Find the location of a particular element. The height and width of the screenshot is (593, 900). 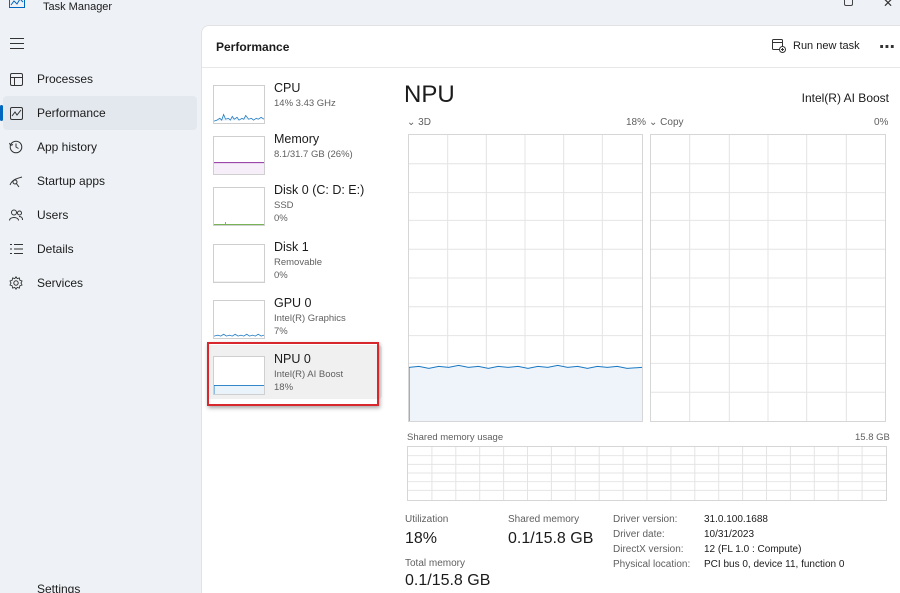

sidebar-item-users: Users is located at coordinates (100, 215).